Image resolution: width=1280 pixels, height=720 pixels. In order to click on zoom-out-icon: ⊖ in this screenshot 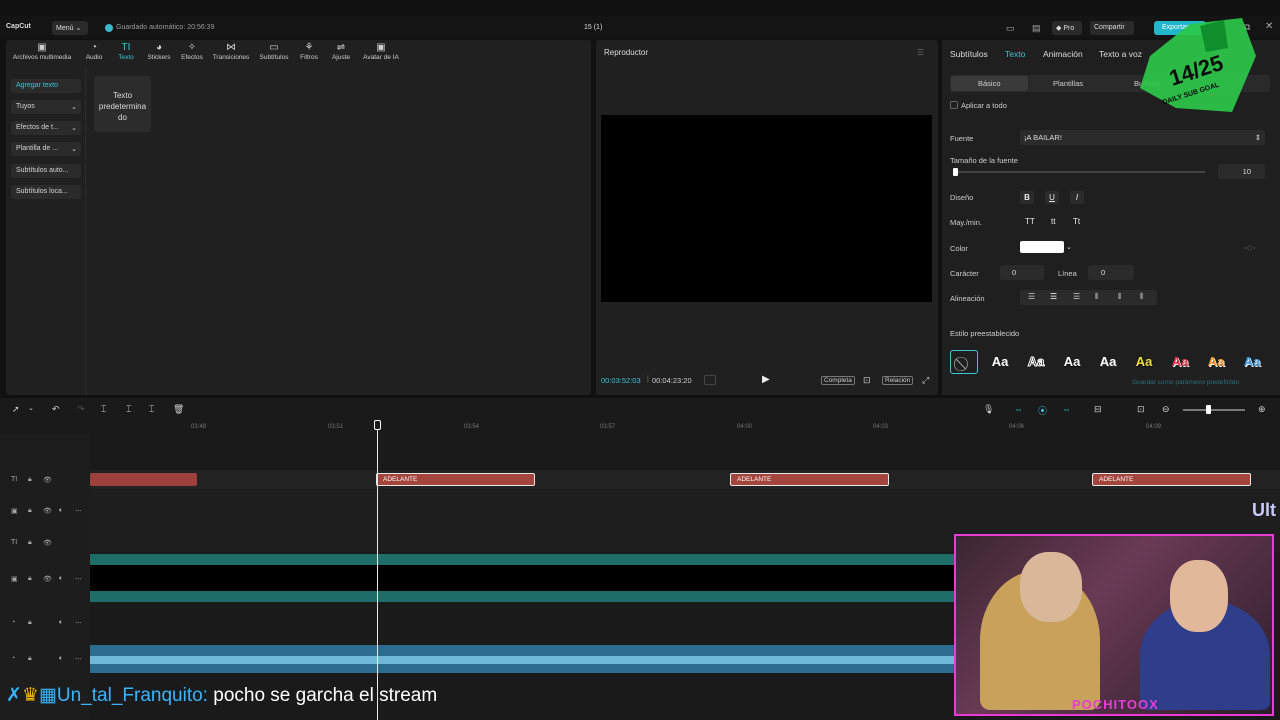, I will do `click(1166, 409)`.